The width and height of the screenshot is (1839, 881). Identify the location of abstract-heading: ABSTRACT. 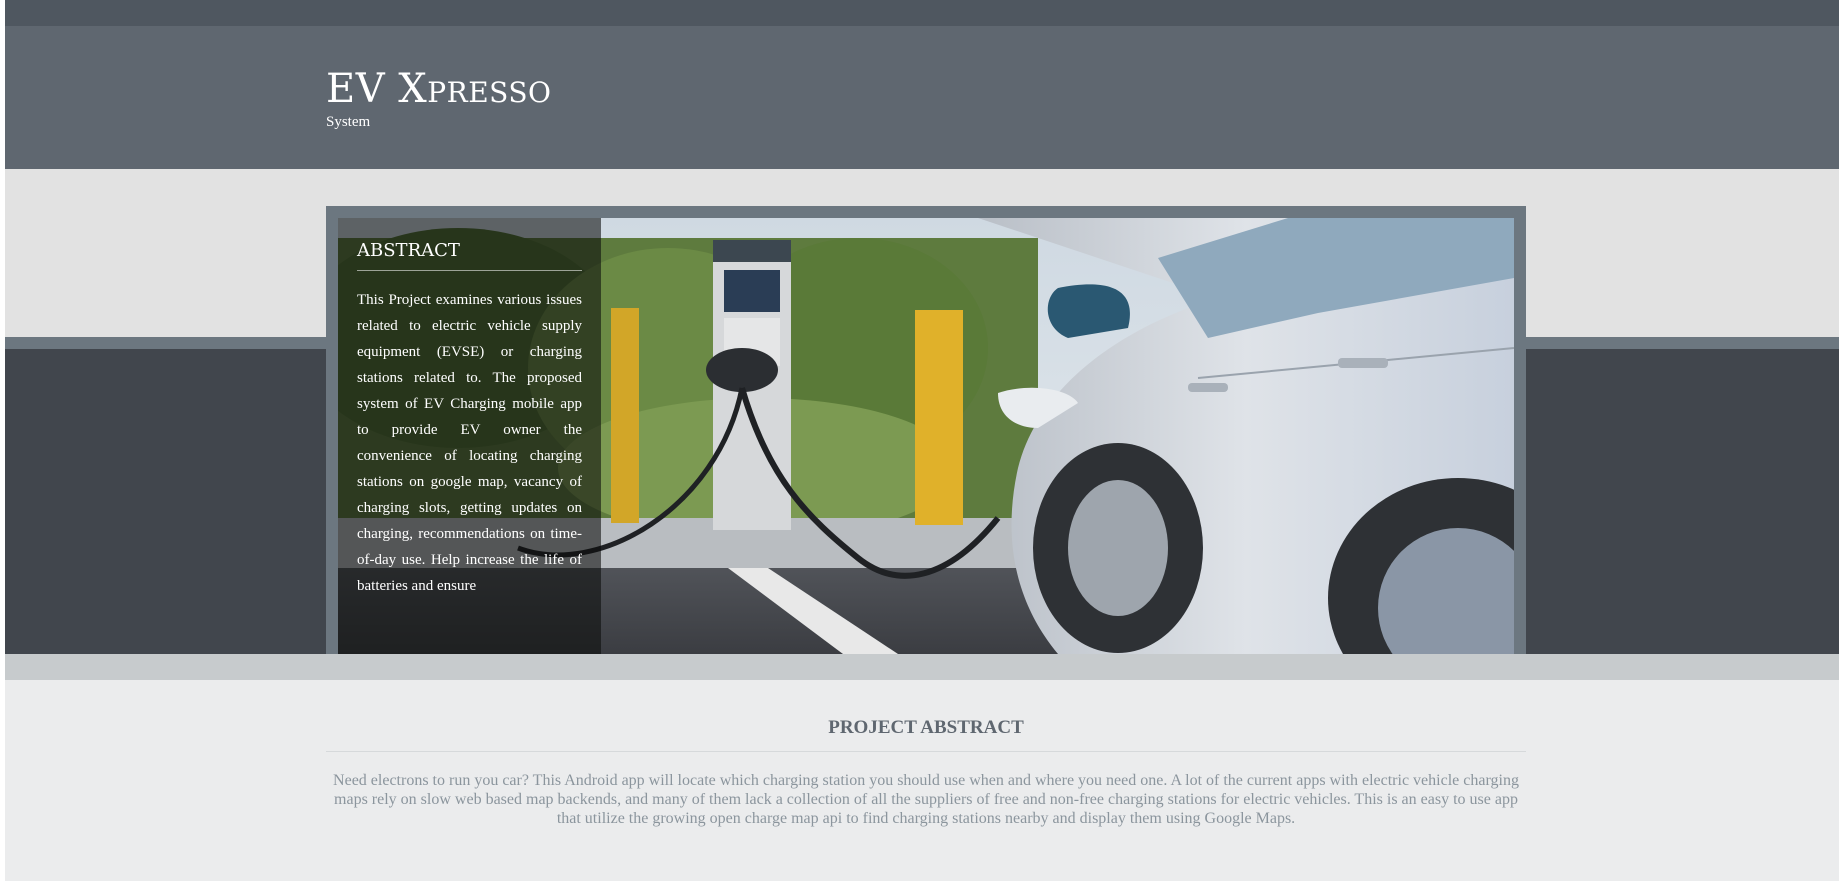
(469, 255).